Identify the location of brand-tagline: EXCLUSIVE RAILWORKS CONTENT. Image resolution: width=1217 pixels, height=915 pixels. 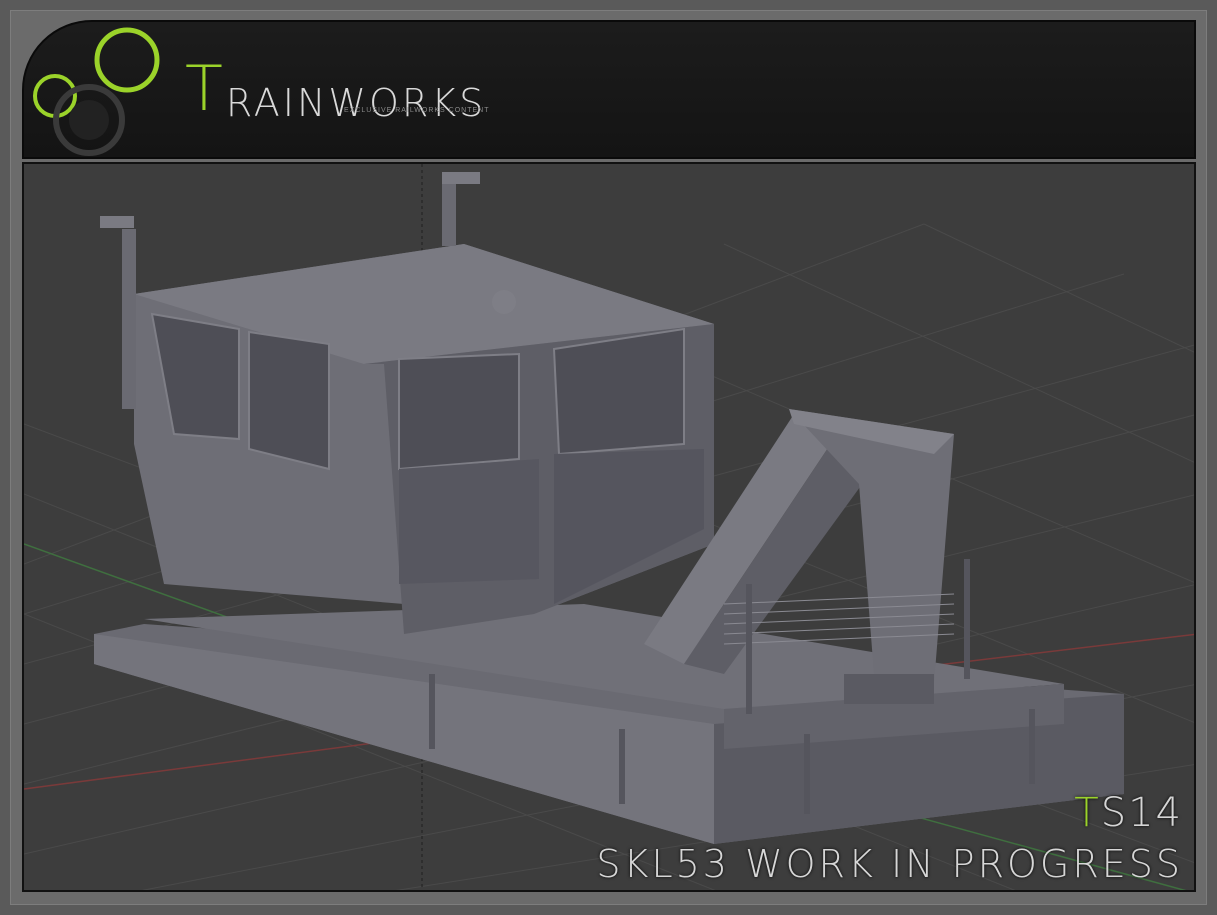
(417, 110).